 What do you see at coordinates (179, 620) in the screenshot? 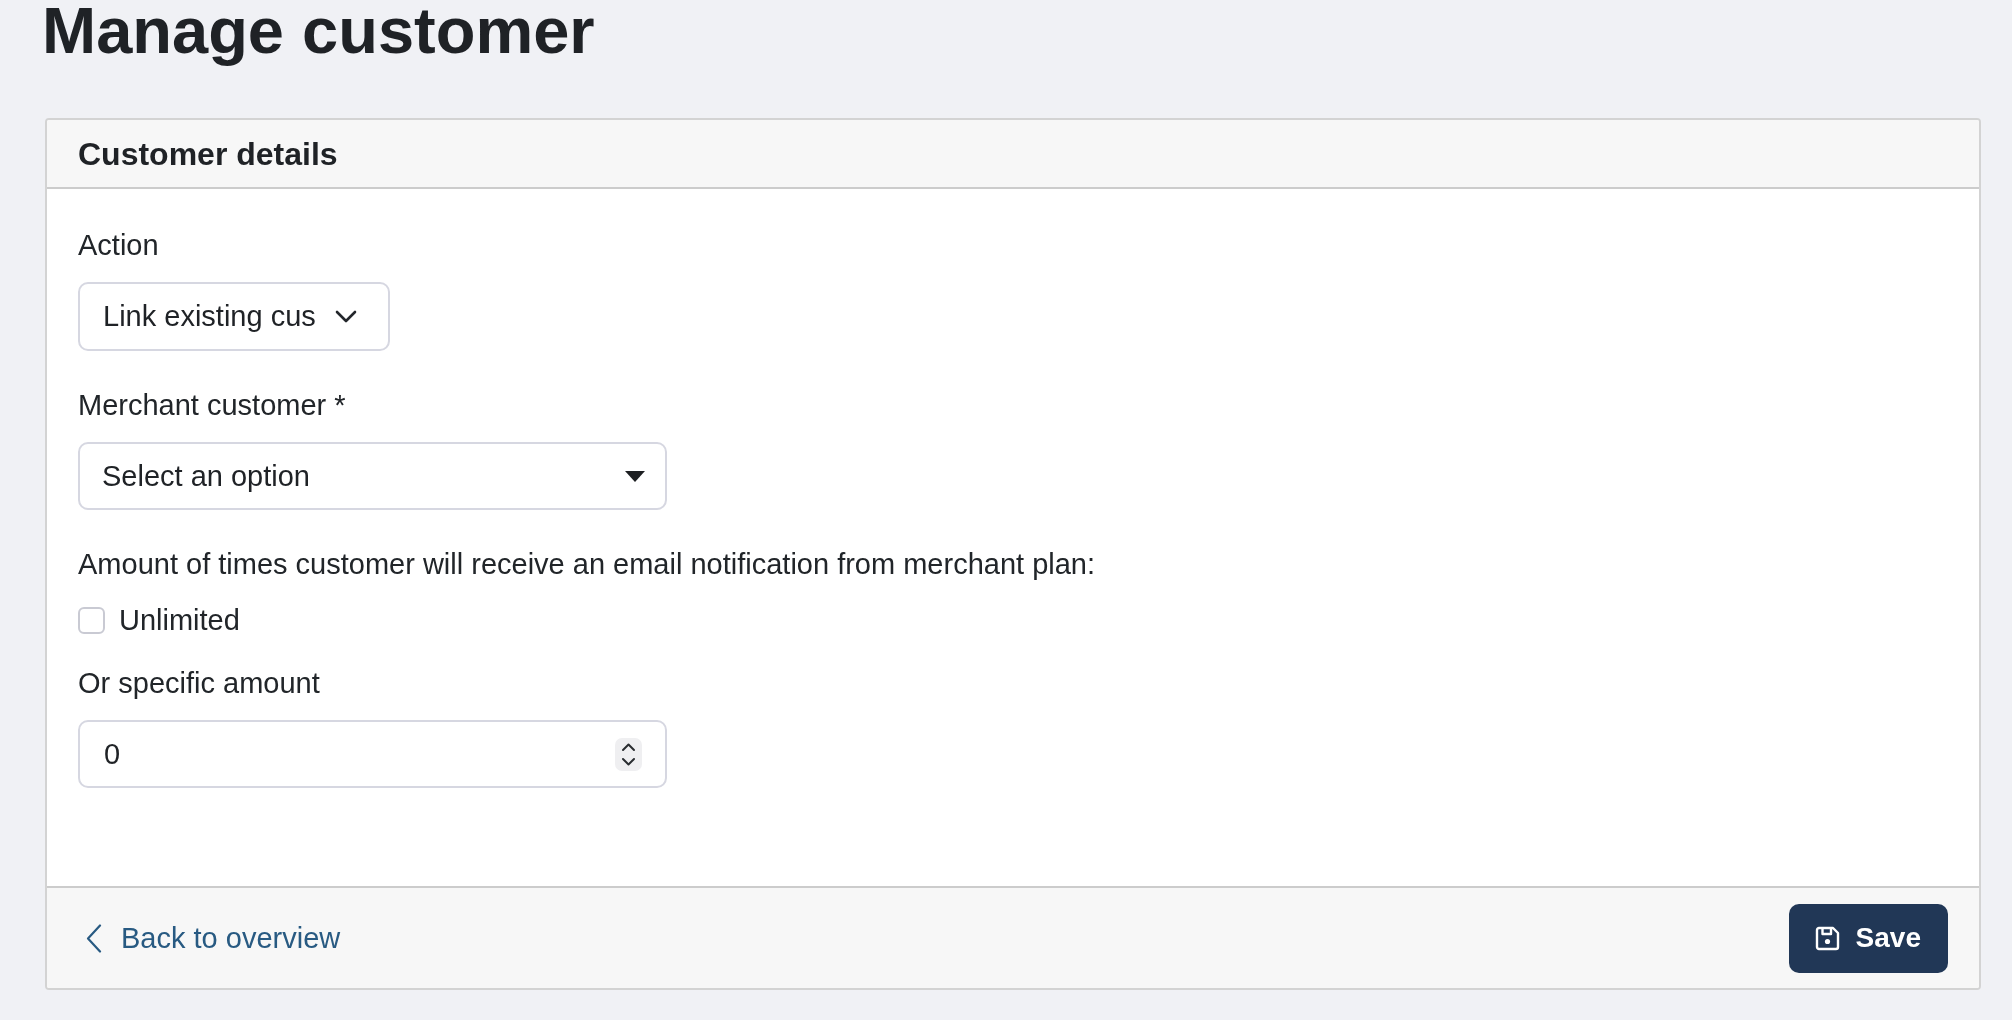
I see `checkbox-label: Unlimited` at bounding box center [179, 620].